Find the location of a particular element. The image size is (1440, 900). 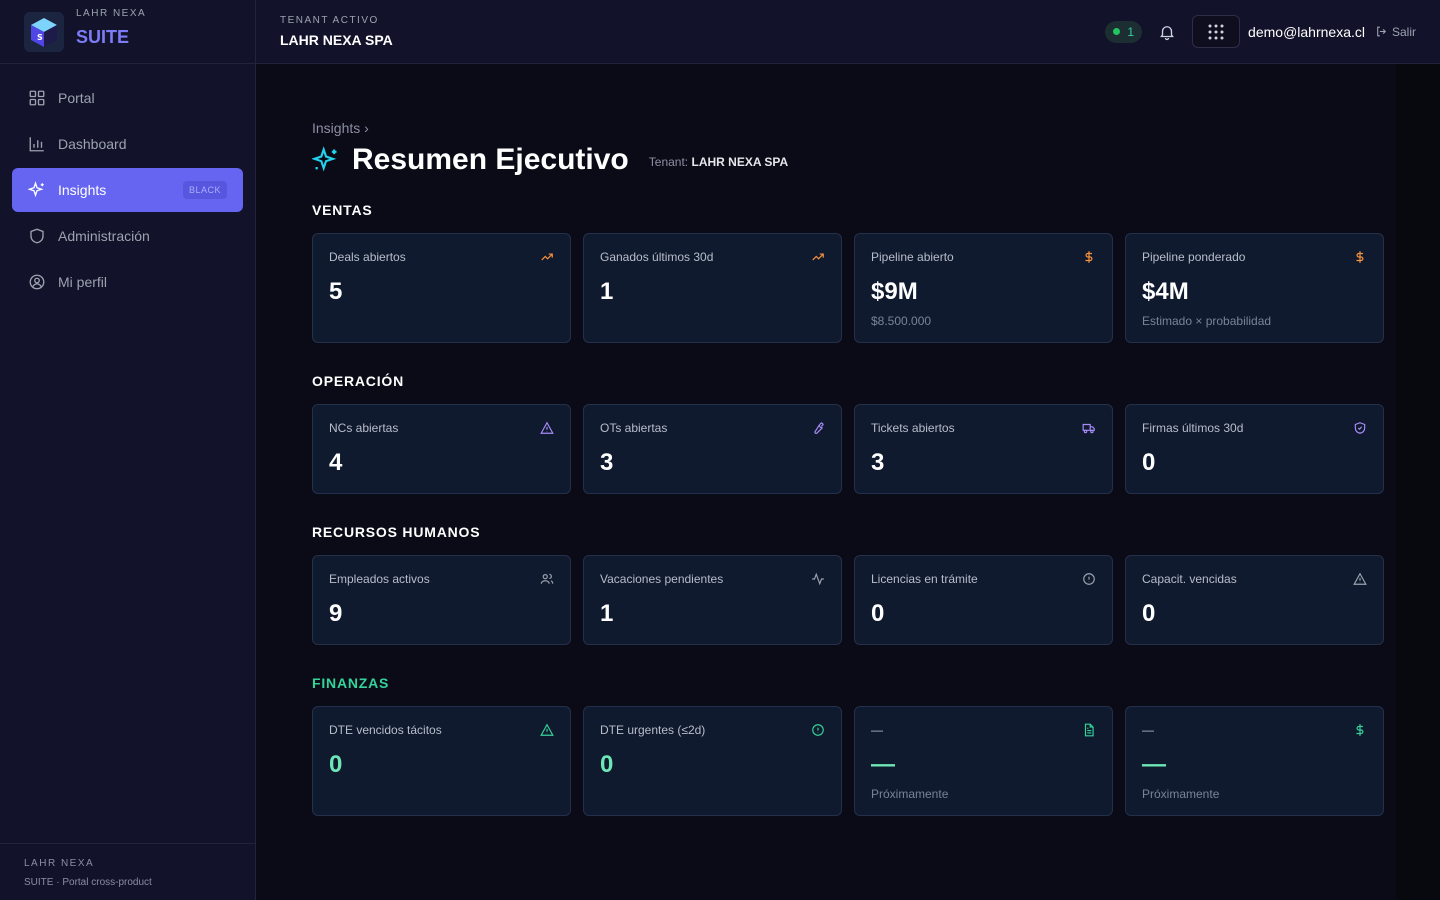

truck-icon is located at coordinates (1088, 428).